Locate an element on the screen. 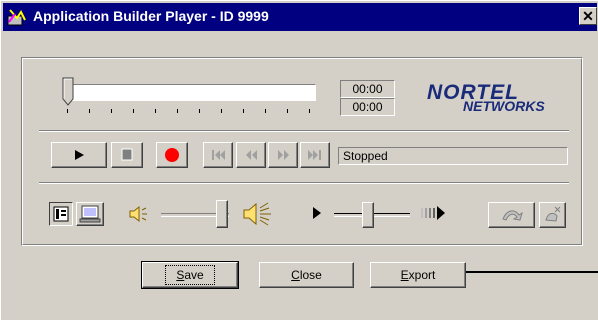 The width and height of the screenshot is (598, 320). handset-icon is located at coordinates (512, 215).